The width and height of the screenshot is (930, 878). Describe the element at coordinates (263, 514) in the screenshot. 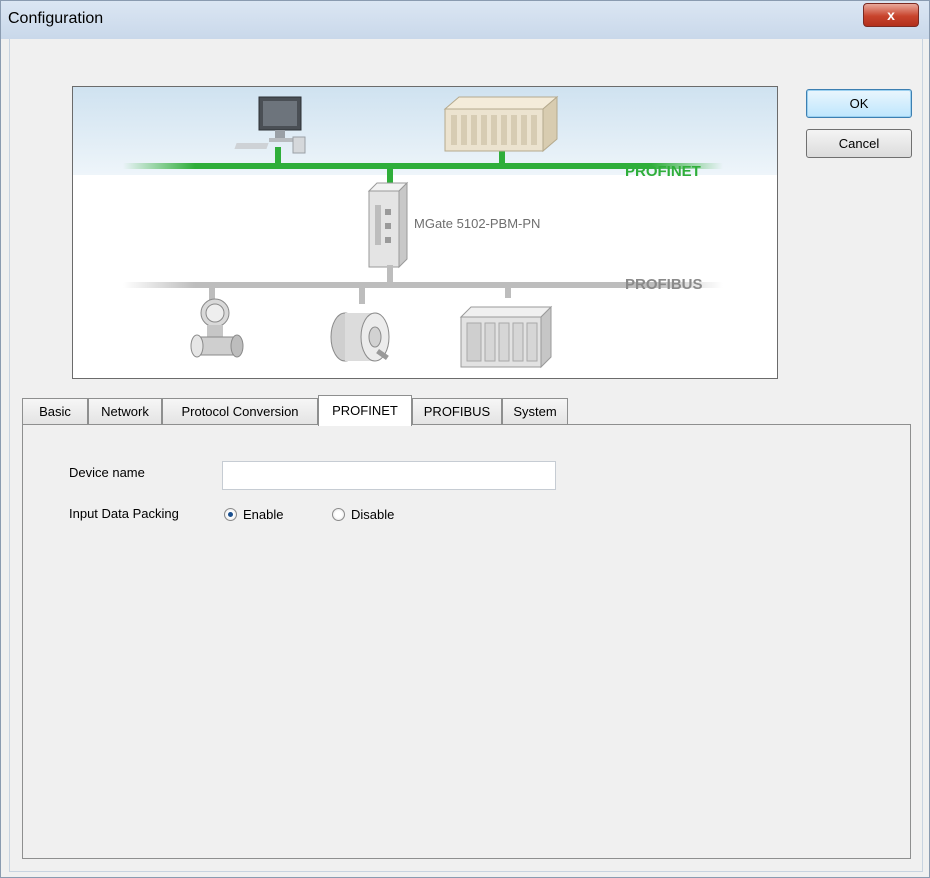

I see `enable-label: Enable` at that location.